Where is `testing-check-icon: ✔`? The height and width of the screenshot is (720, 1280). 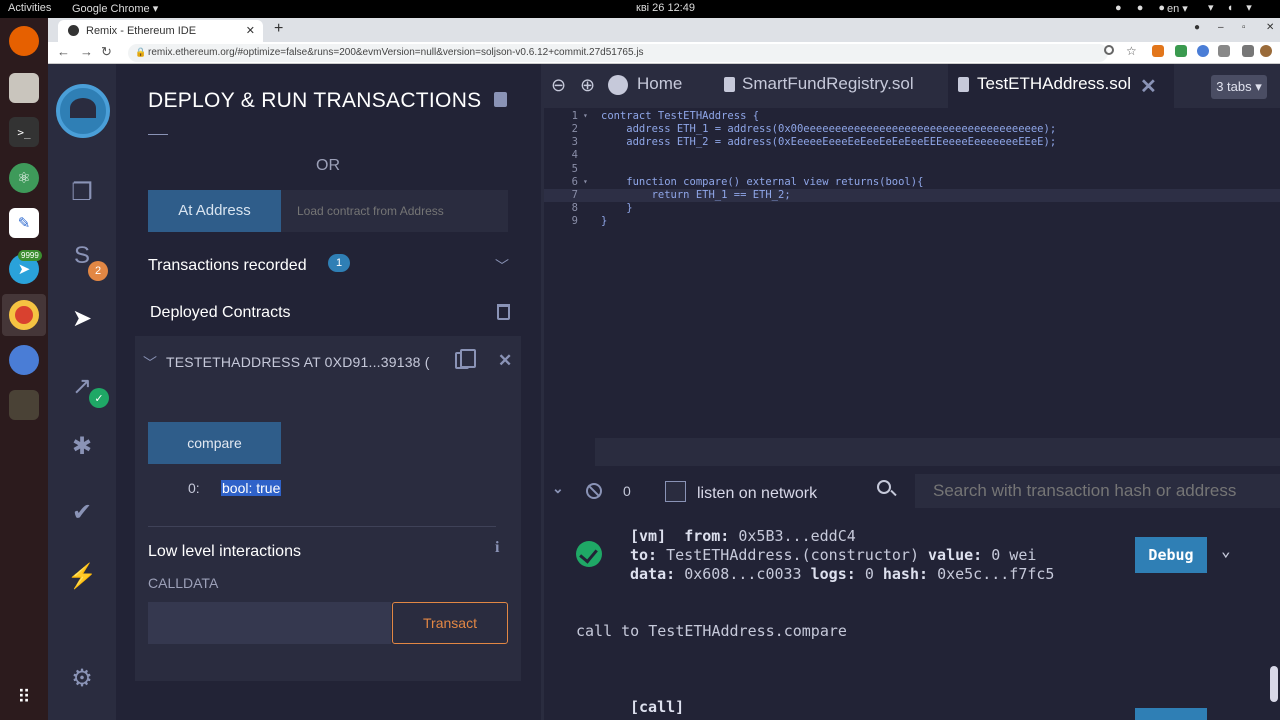
testing-check-icon: ✔ is located at coordinates (82, 512).